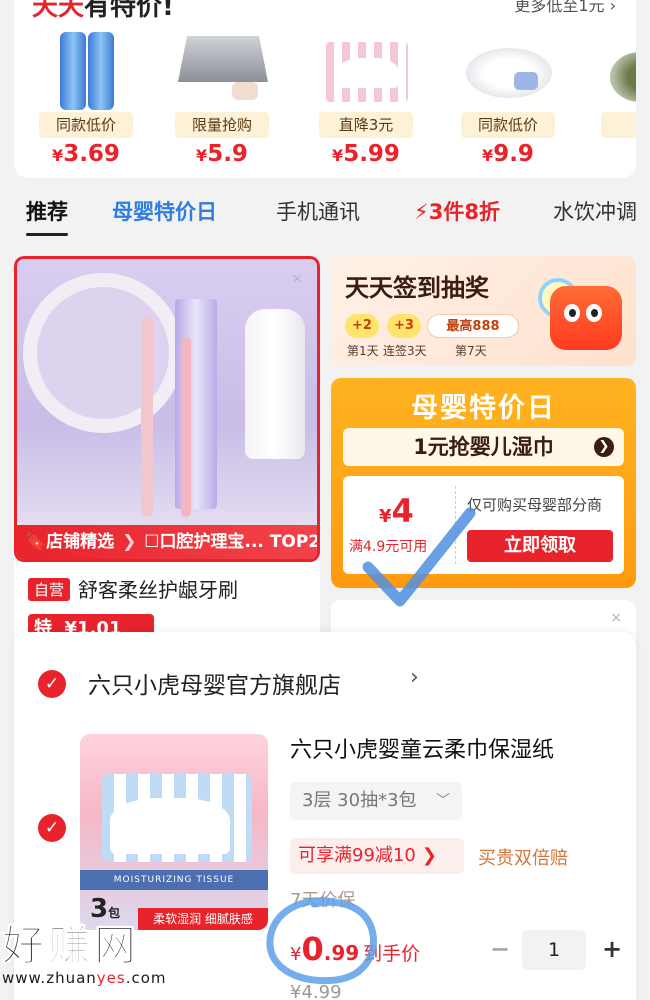  Describe the element at coordinates (167, 409) in the screenshot. I see `product-image: × 🔖店铺精选 ❯ ☐口腔护理宝... TOP2` at that location.